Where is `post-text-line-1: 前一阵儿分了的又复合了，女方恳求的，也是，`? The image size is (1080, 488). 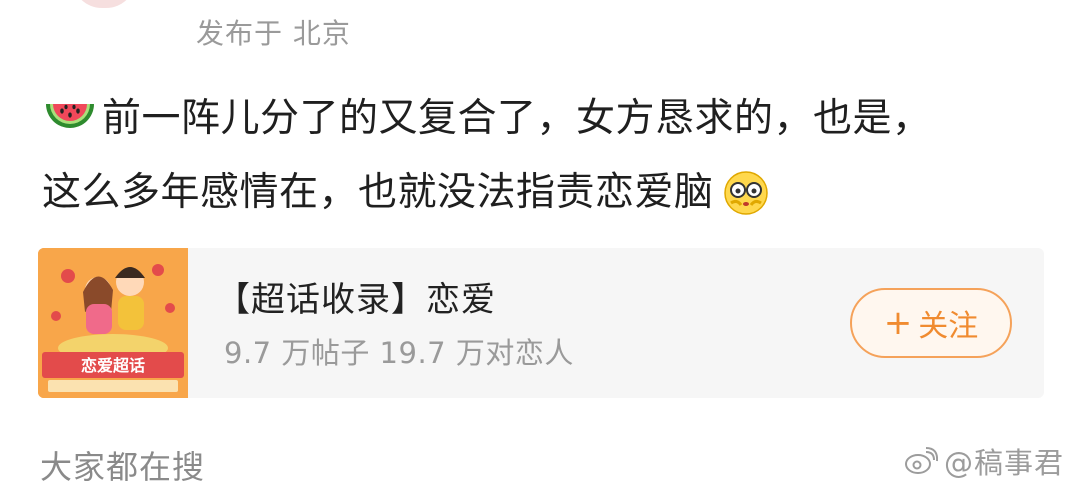
post-text-line-1: 前一阵儿分了的又复合了，女方恳求的，也是， is located at coordinates (517, 118).